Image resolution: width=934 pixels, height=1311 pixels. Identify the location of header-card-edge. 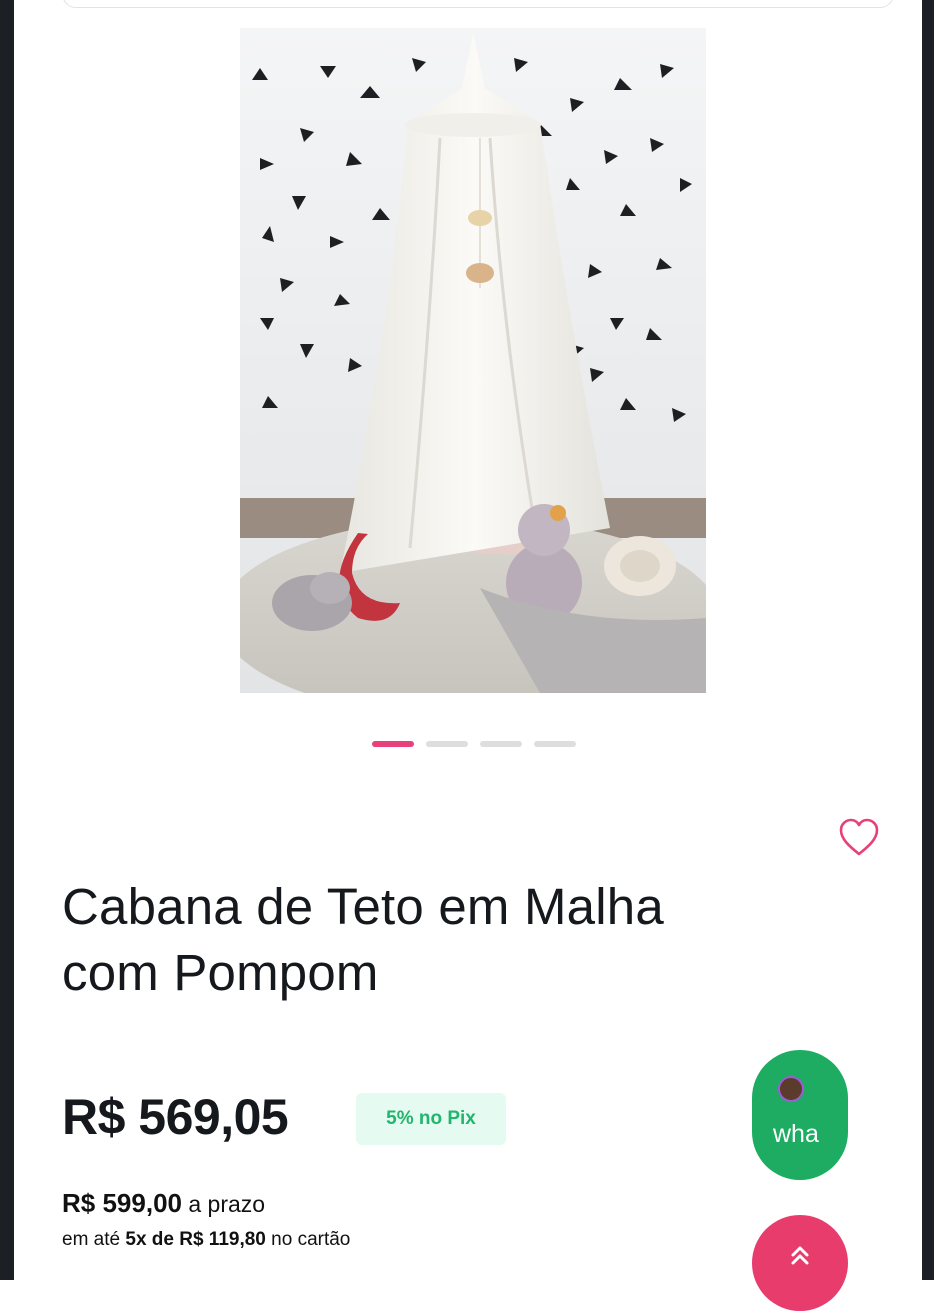
(478, 4).